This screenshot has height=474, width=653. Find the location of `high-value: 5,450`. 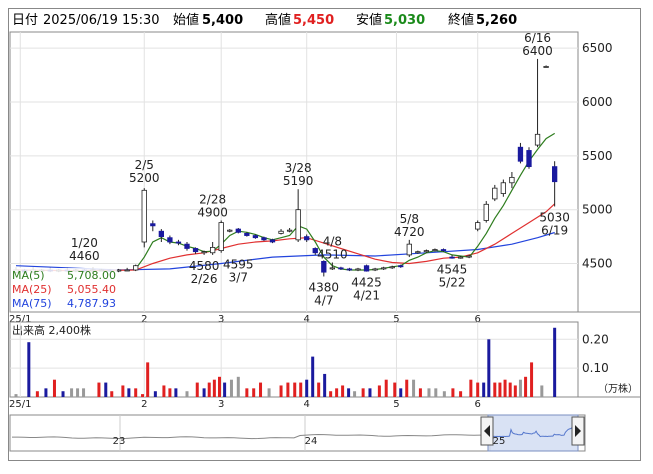

high-value: 5,450 is located at coordinates (313, 20).